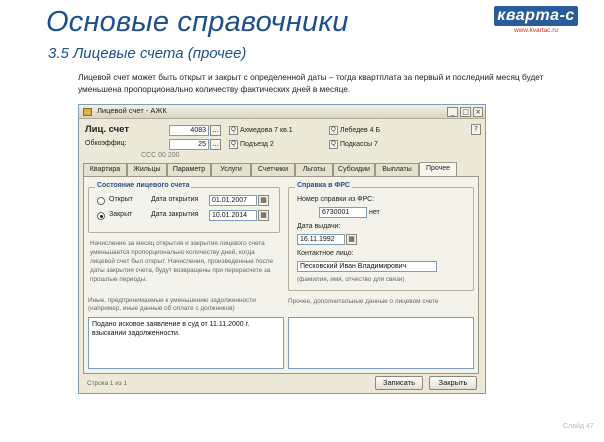  I want to click on account-number-field: 4083, so click(189, 130).